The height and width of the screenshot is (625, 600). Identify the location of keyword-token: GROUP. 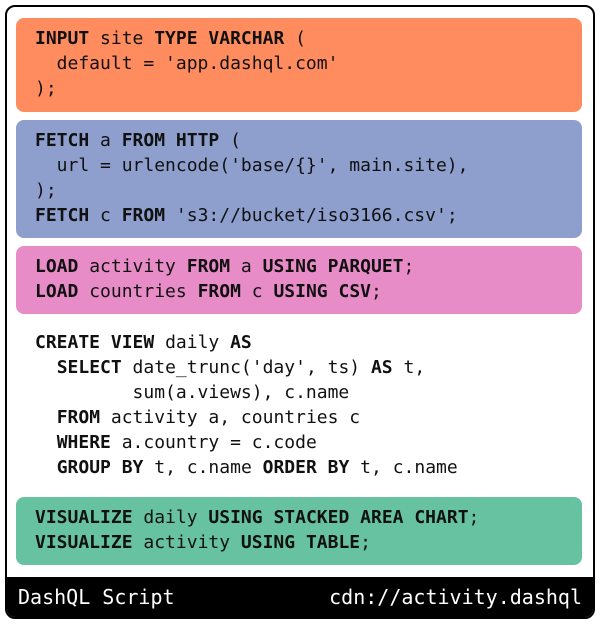
(83, 467).